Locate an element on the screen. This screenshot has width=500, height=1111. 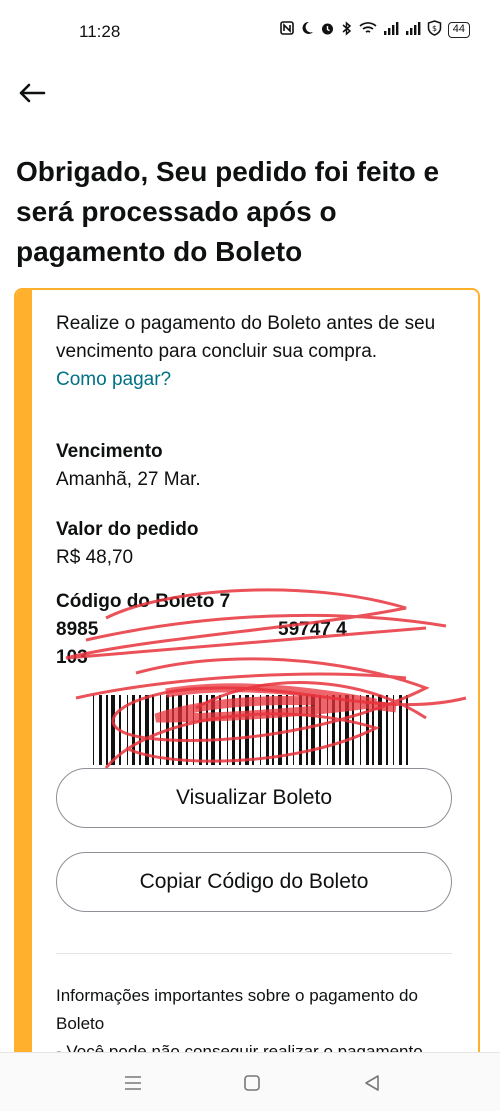
order-amount-value: R$ 48,70 is located at coordinates (95, 557).